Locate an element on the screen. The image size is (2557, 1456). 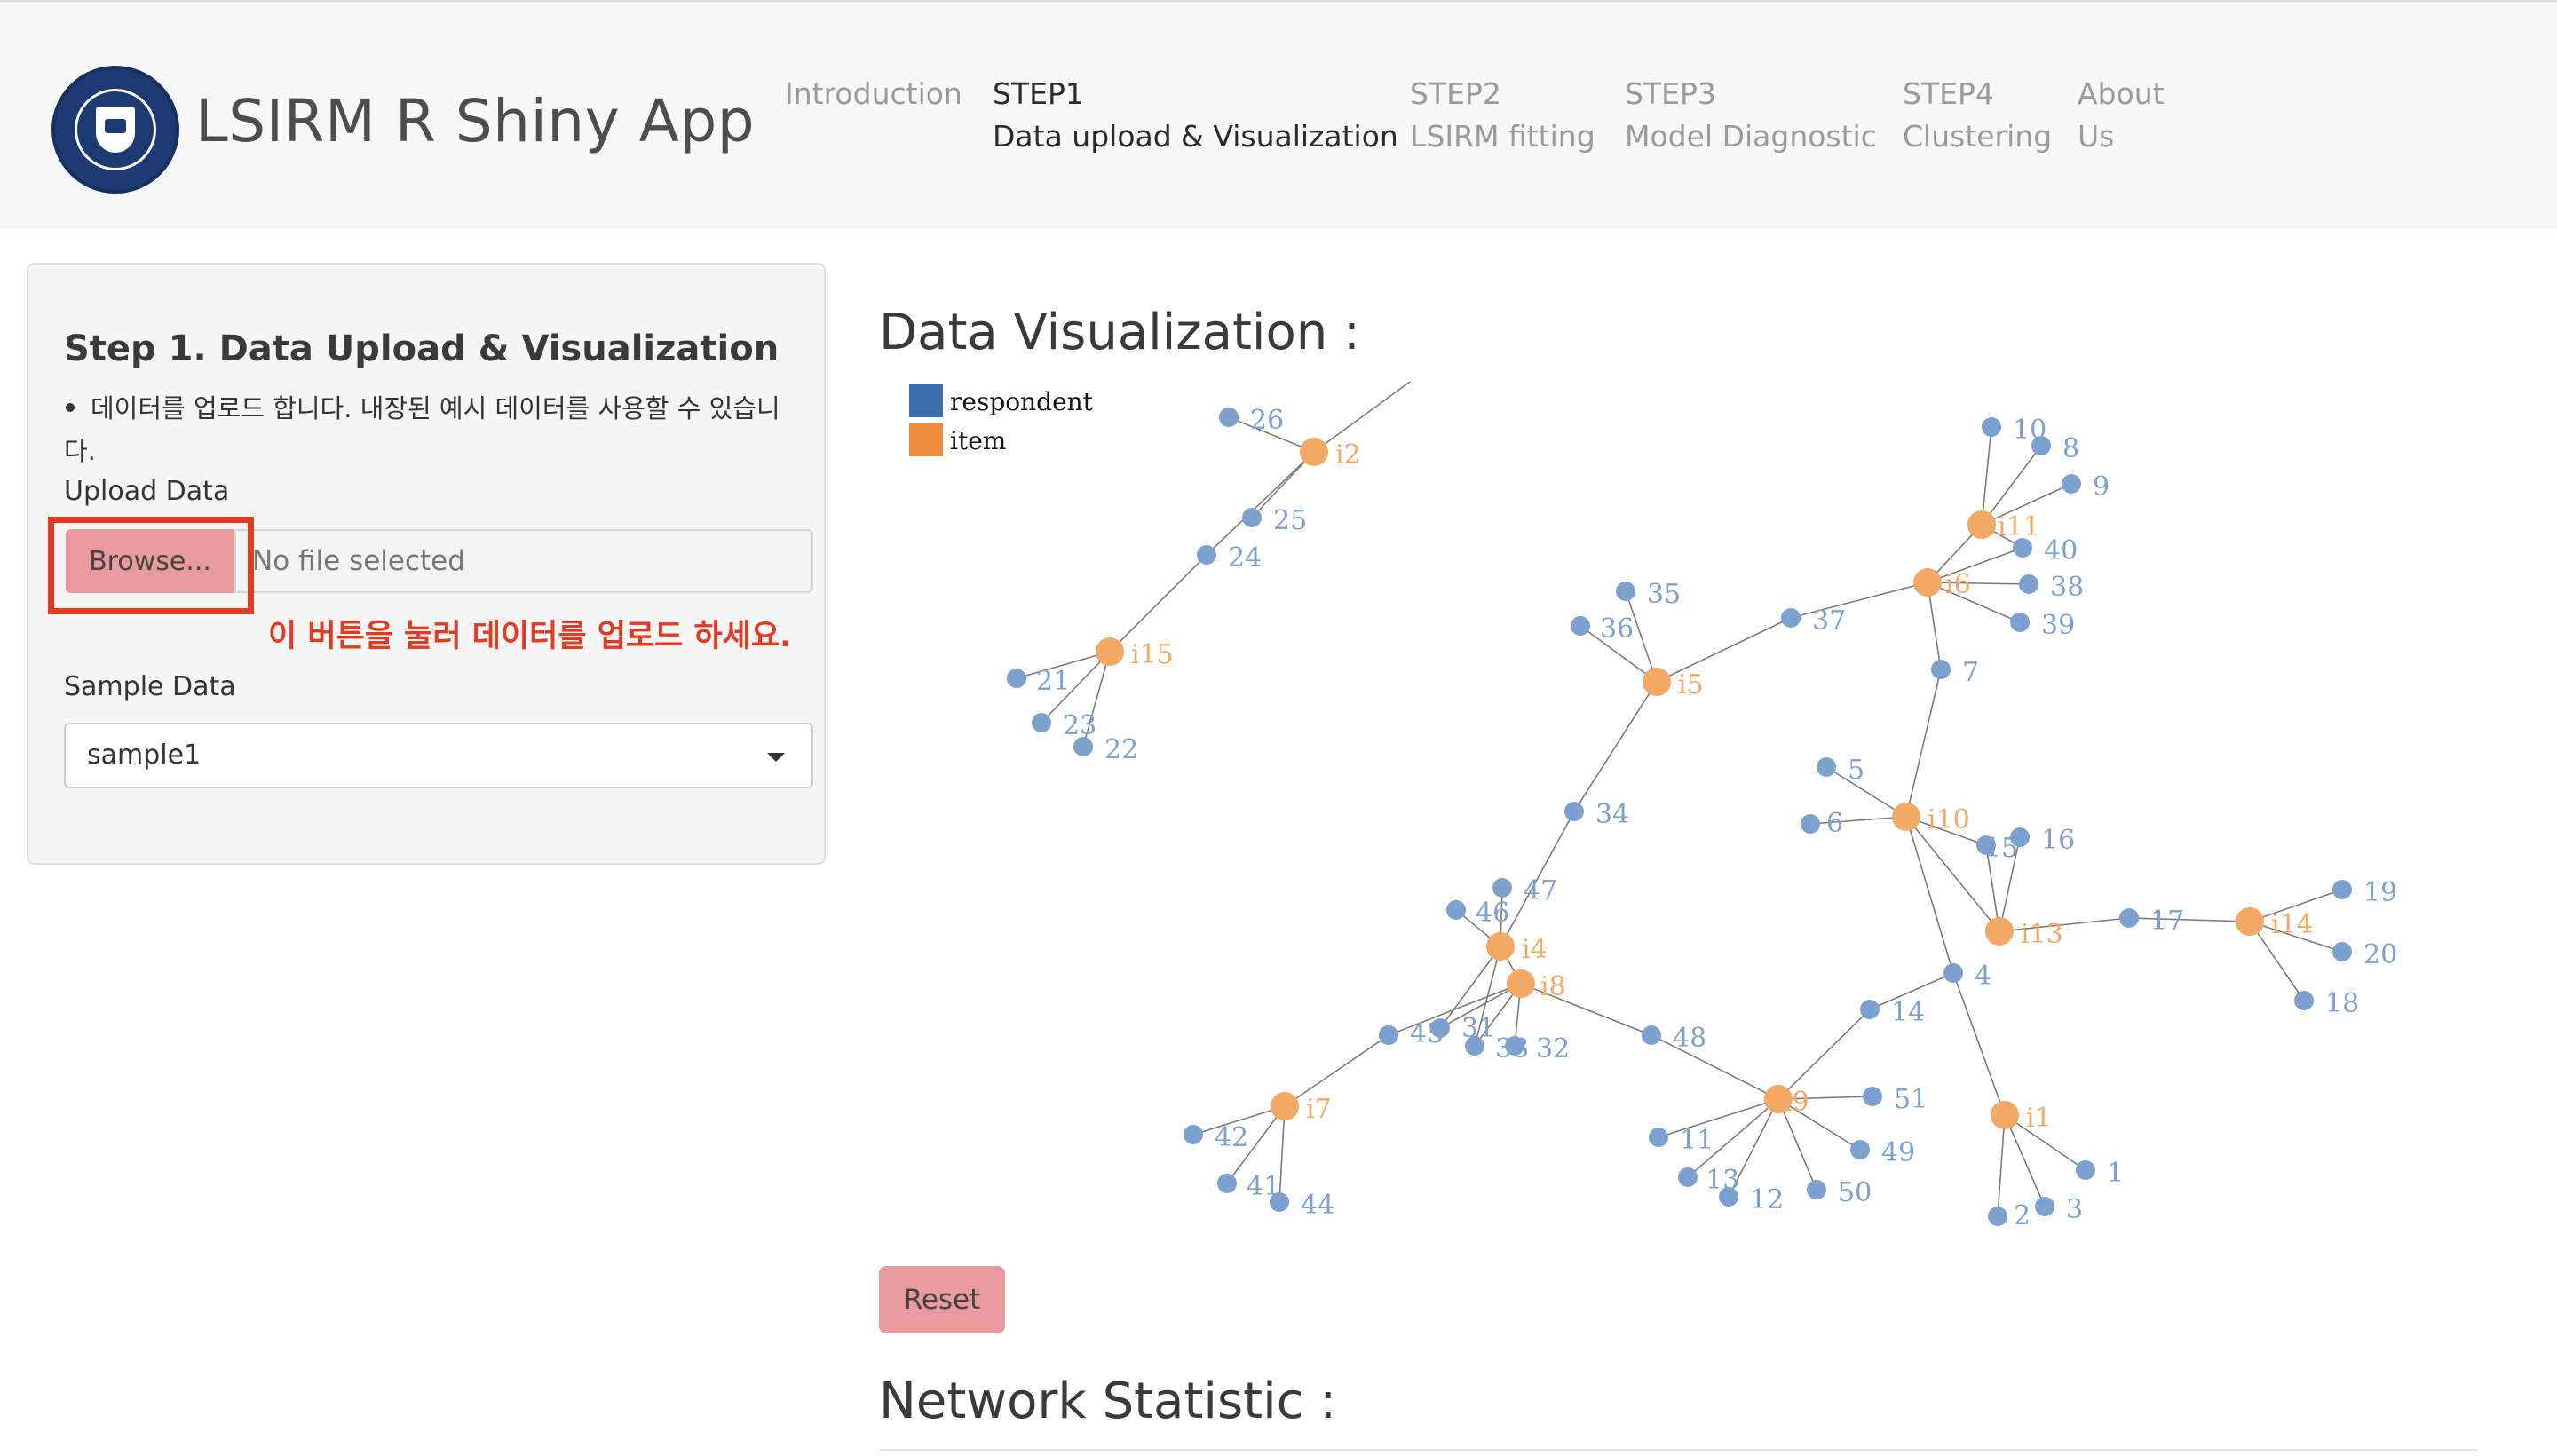
item-node-i7 is located at coordinates (1285, 1106).